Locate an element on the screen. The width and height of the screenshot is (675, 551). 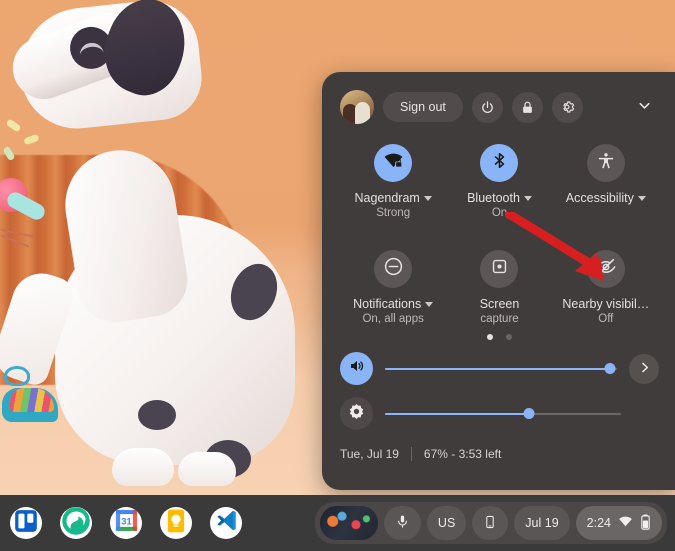
google-keep-icon is located at coordinates (176, 523).